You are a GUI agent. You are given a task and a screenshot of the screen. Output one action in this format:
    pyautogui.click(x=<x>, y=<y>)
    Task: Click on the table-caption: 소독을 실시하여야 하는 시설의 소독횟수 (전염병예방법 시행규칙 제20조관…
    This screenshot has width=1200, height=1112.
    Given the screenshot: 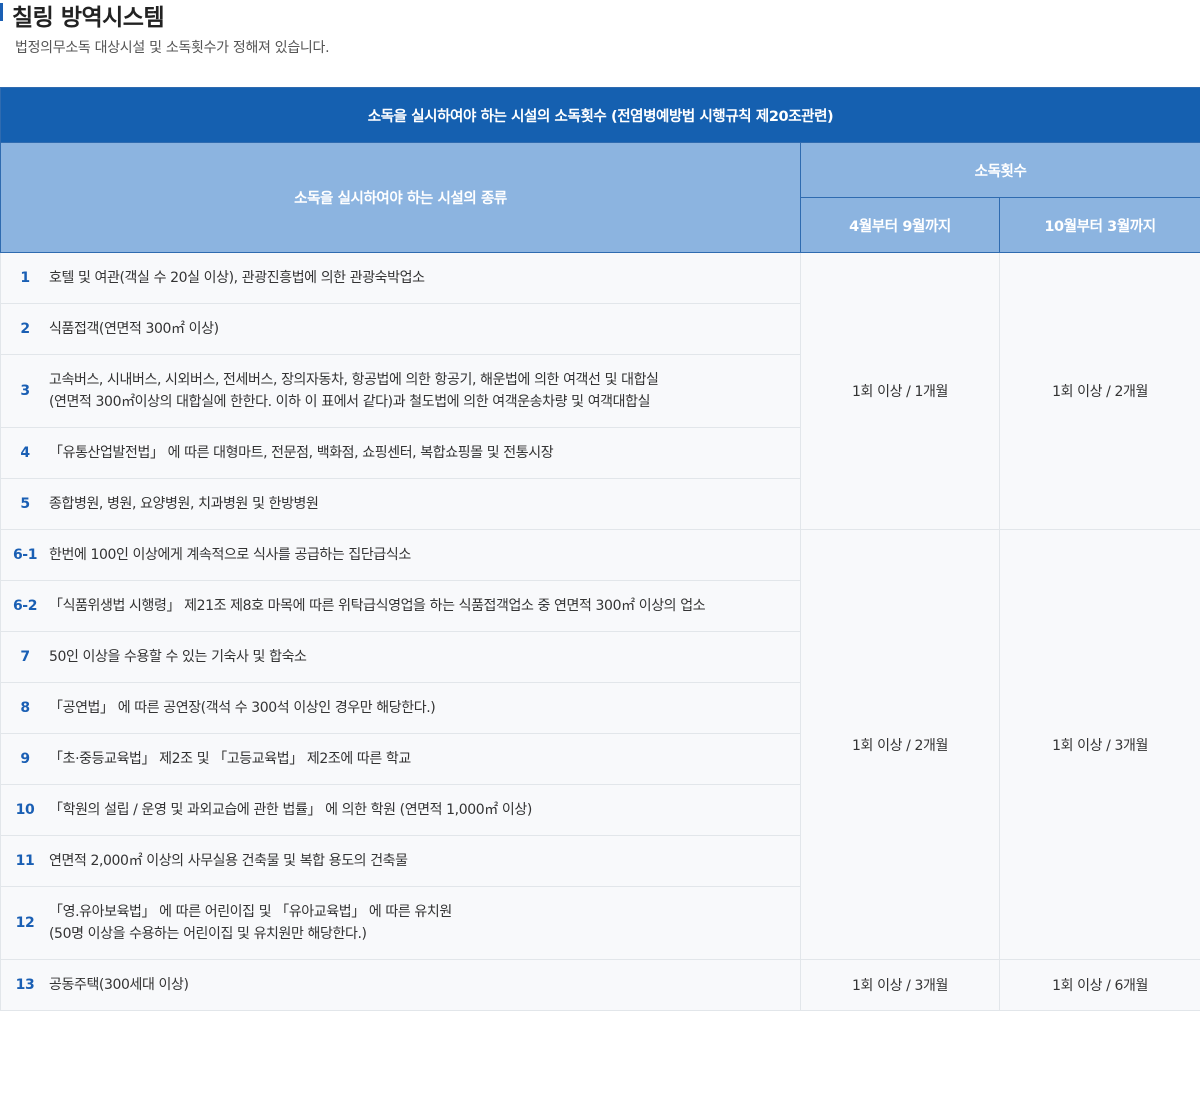 What is the action you would take?
    pyautogui.click(x=600, y=115)
    